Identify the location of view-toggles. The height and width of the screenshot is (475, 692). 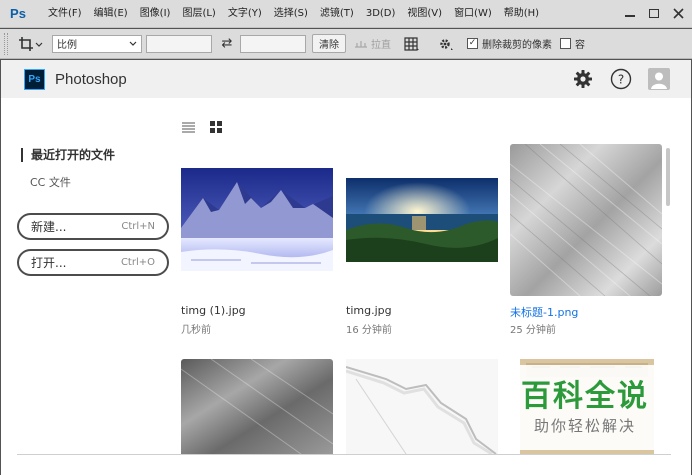
(202, 127).